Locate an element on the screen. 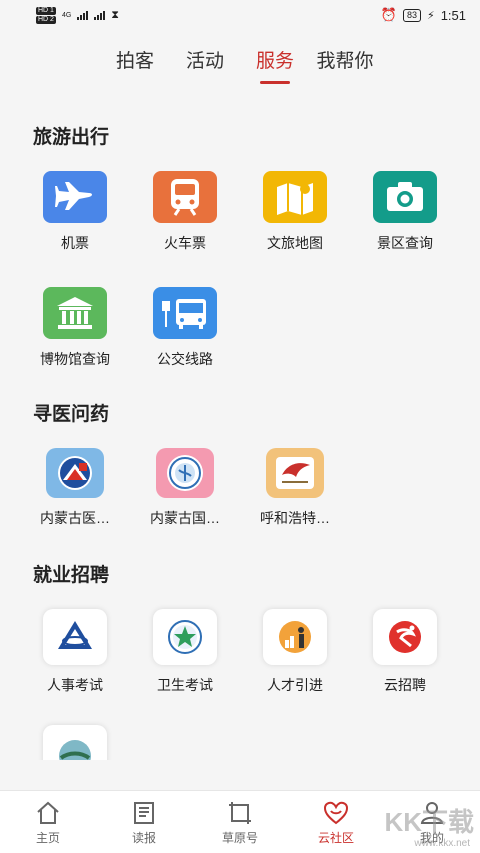 The image size is (480, 853). bottom-tab-label: 草原号 is located at coordinates (239, 838).